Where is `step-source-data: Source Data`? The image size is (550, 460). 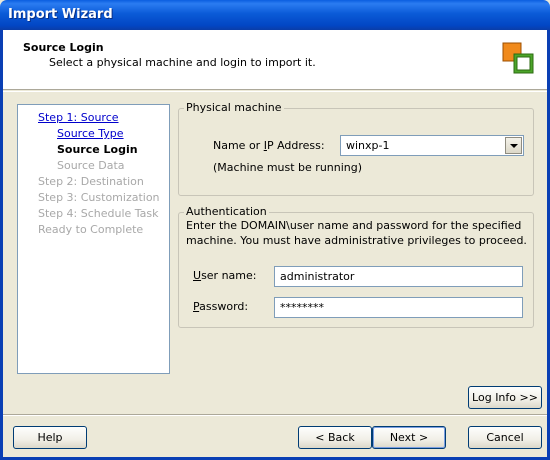 step-source-data: Source Data is located at coordinates (91, 165).